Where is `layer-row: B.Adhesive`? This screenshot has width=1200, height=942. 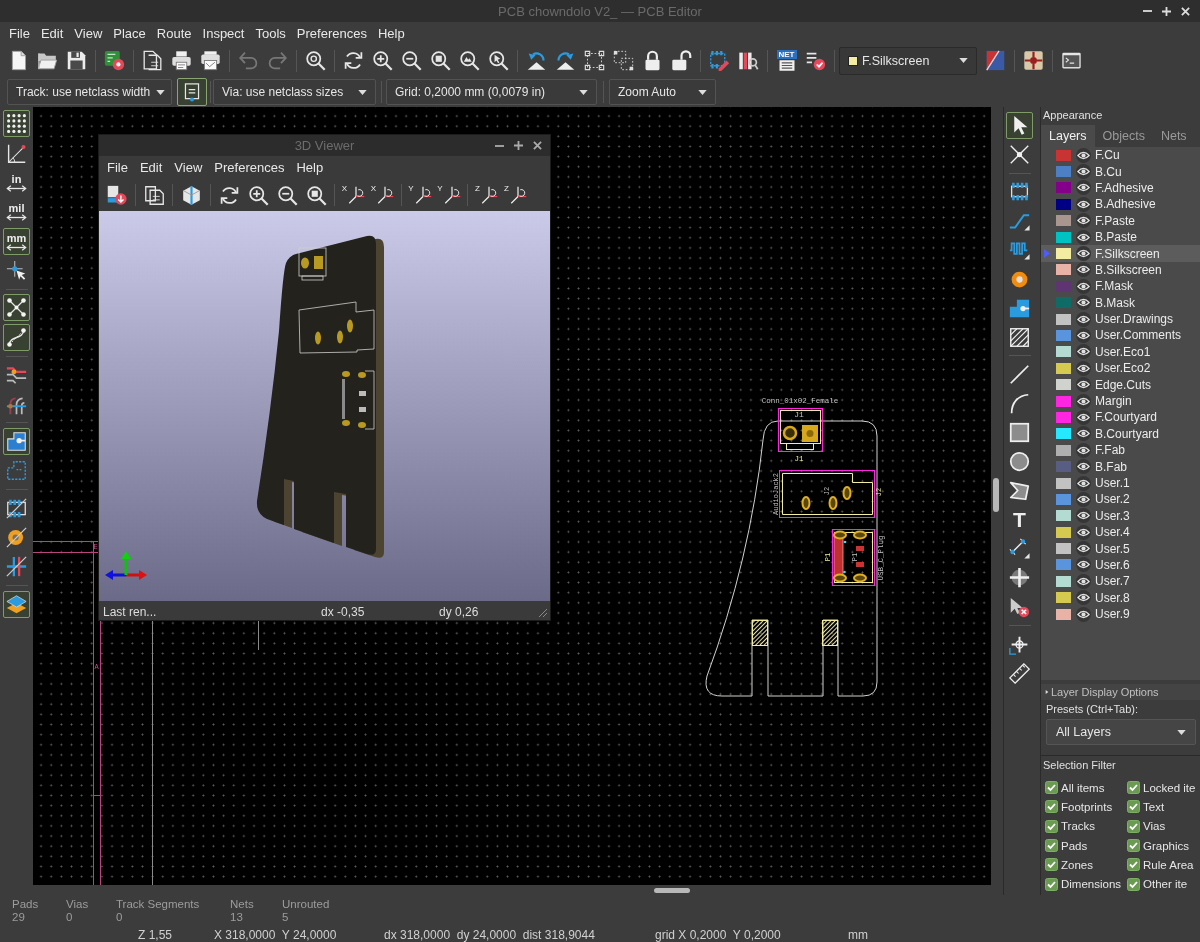
layer-row: B.Adhesive is located at coordinates (1120, 204).